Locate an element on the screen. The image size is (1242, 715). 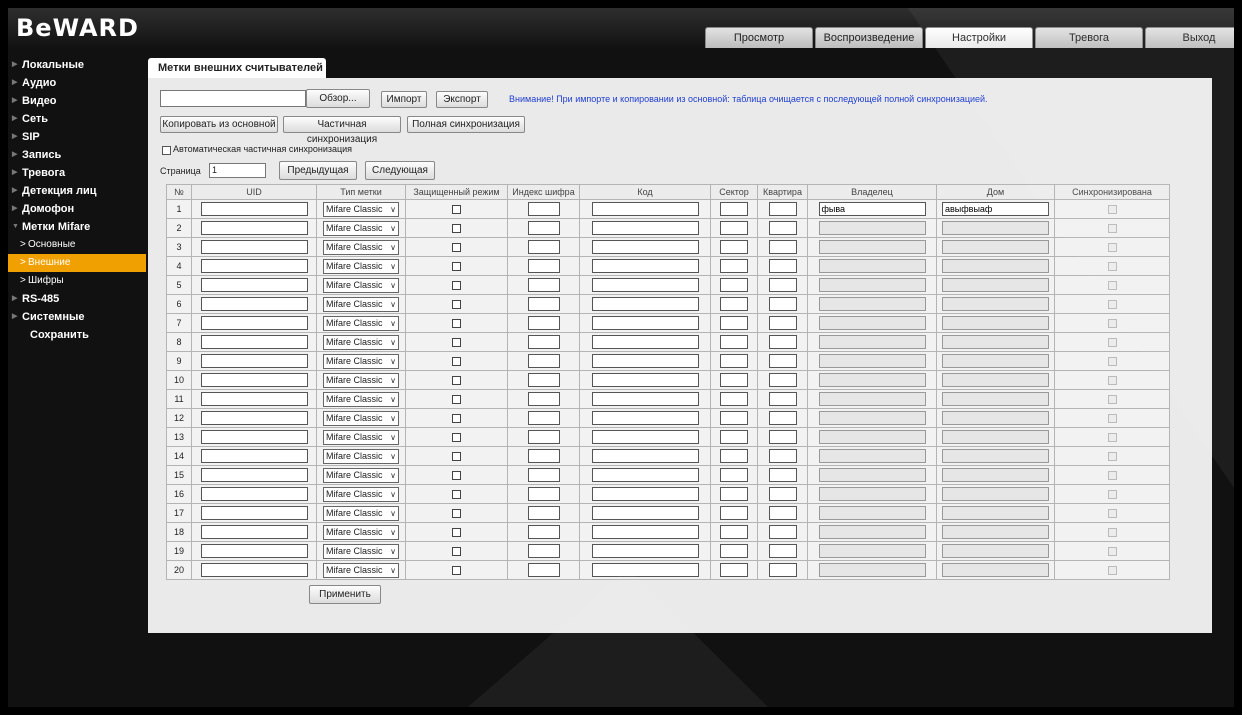
page-number-input: 1 is located at coordinates (237, 170).